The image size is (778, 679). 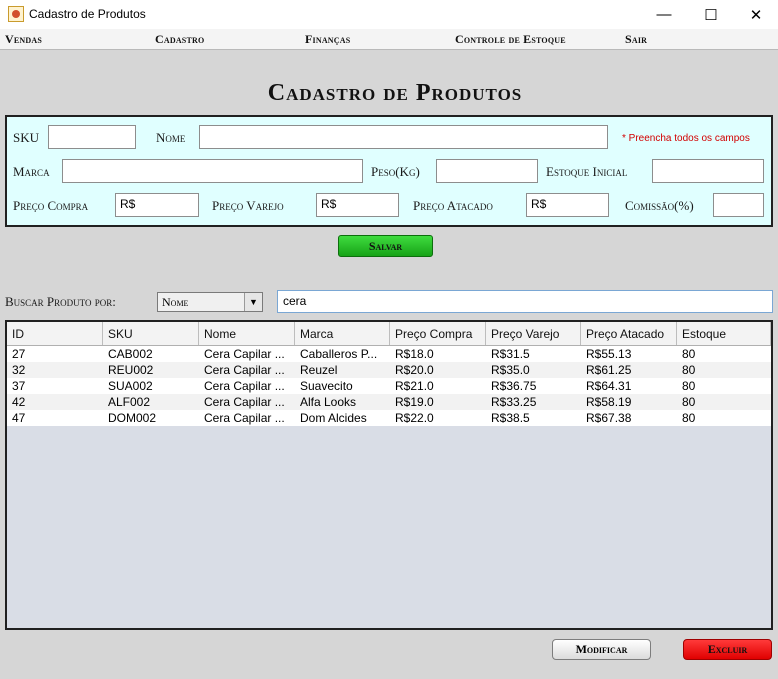 What do you see at coordinates (414, 418) in the screenshot?
I see `table-cell: R$22.0` at bounding box center [414, 418].